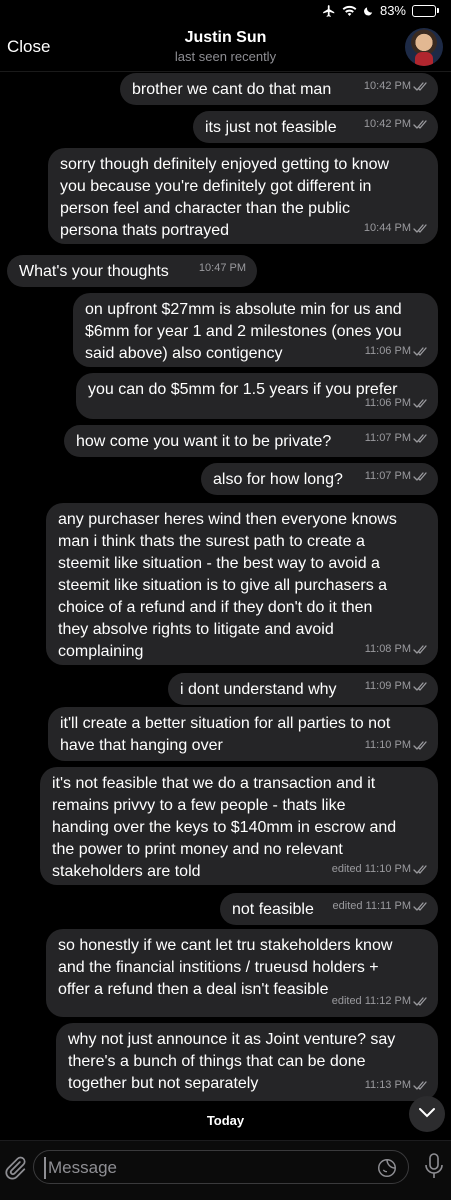 This screenshot has height=1200, width=451. I want to click on message-time: edited 11:11 PM, so click(371, 906).